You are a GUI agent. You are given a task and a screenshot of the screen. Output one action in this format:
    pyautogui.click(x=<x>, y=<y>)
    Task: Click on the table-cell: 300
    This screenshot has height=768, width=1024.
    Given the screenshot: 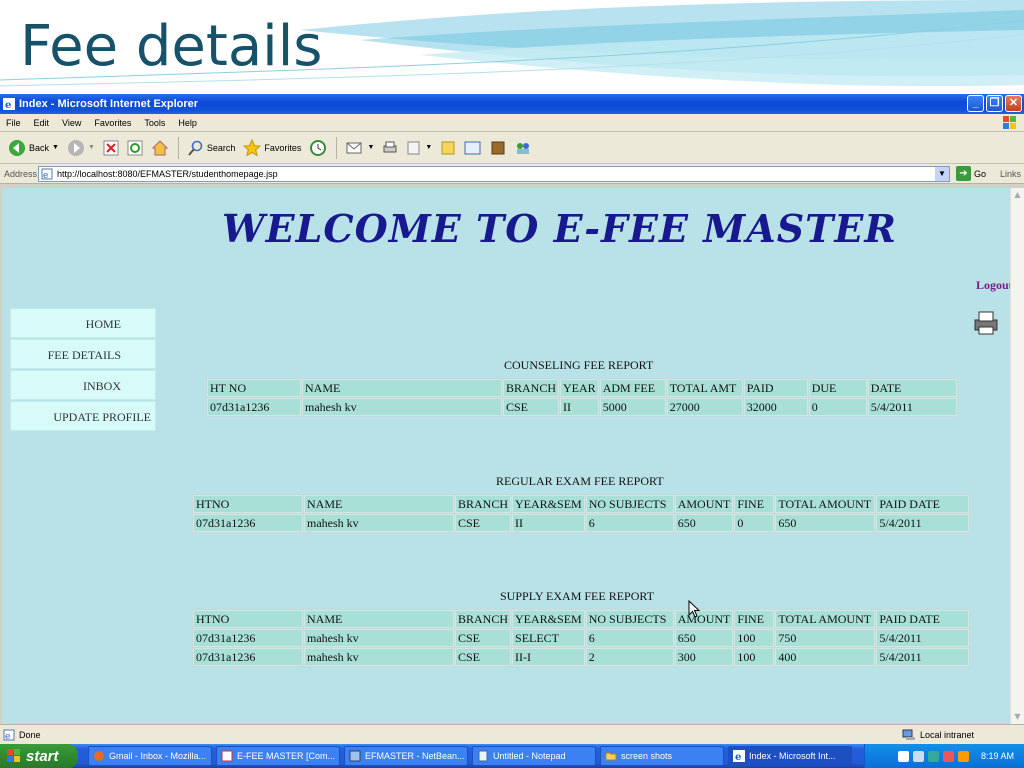 What is the action you would take?
    pyautogui.click(x=704, y=657)
    